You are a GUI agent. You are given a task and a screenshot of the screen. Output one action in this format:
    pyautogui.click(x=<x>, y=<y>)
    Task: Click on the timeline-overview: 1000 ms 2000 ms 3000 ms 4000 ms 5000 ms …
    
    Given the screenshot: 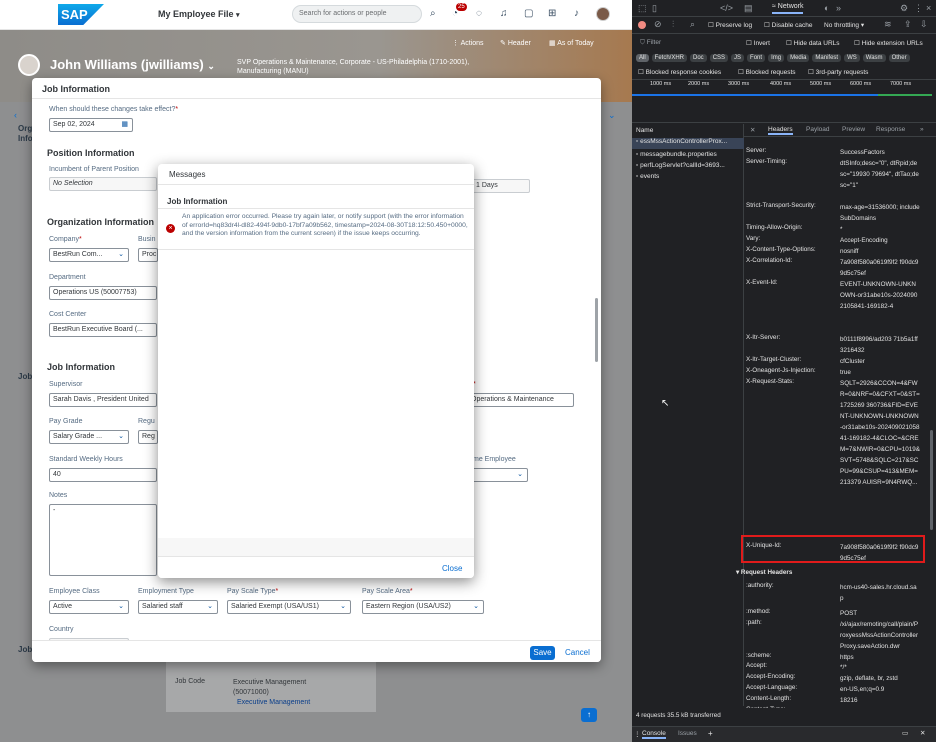 What is the action you would take?
    pyautogui.click(x=784, y=101)
    